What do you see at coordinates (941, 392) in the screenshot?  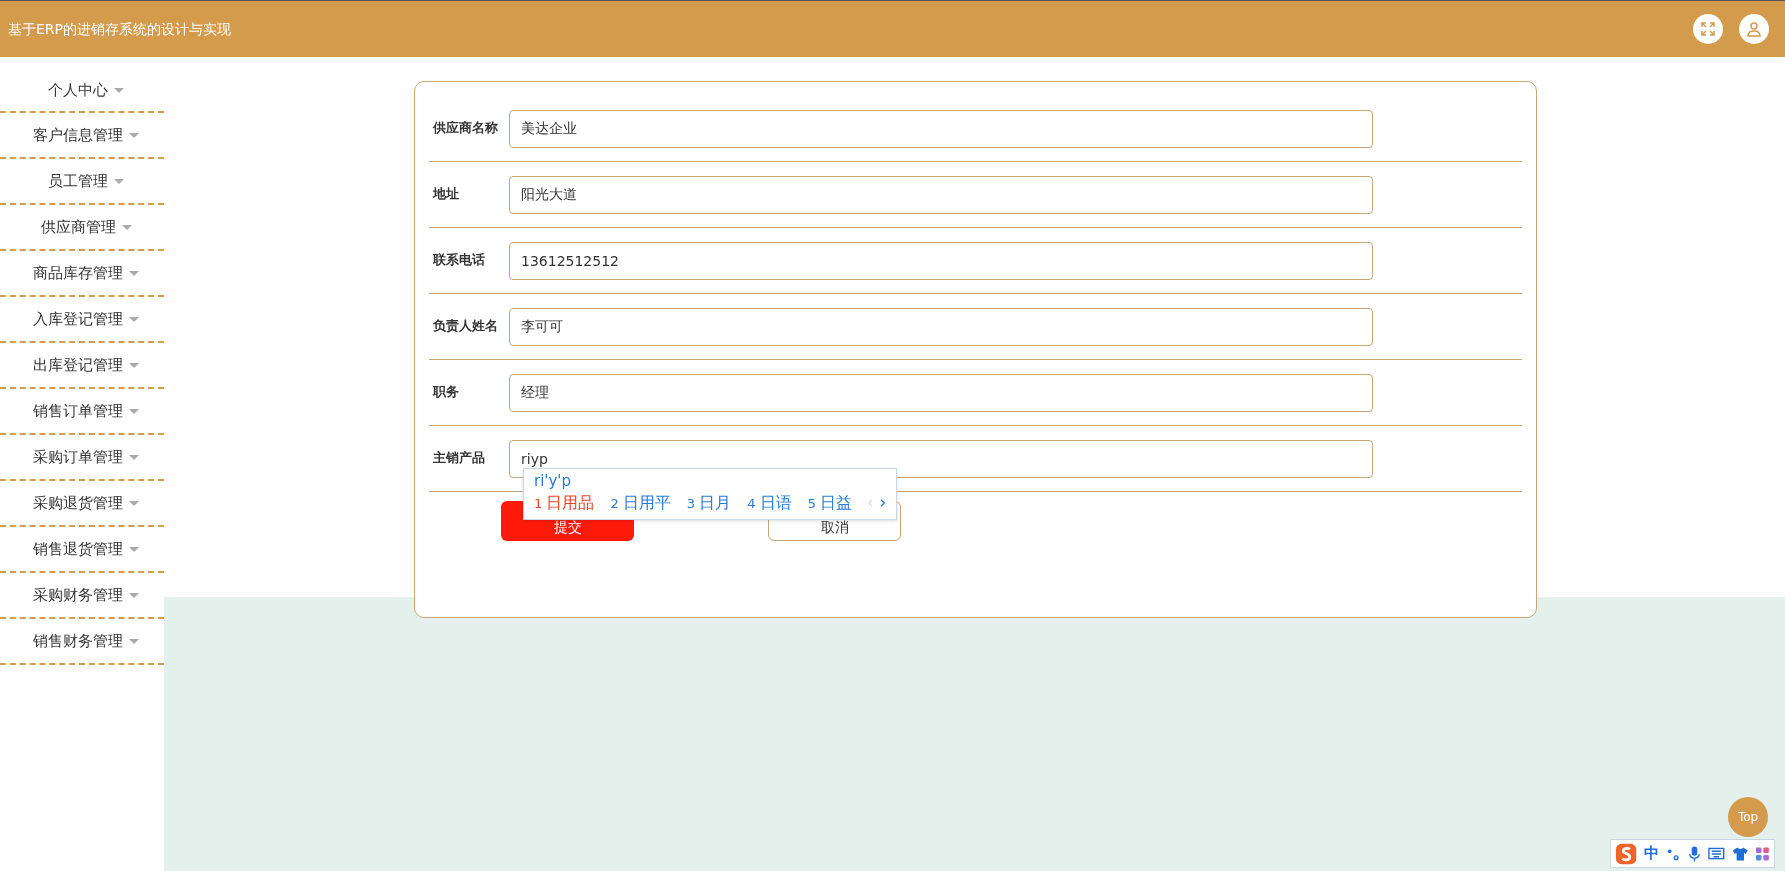 I see `input-field: 经理` at bounding box center [941, 392].